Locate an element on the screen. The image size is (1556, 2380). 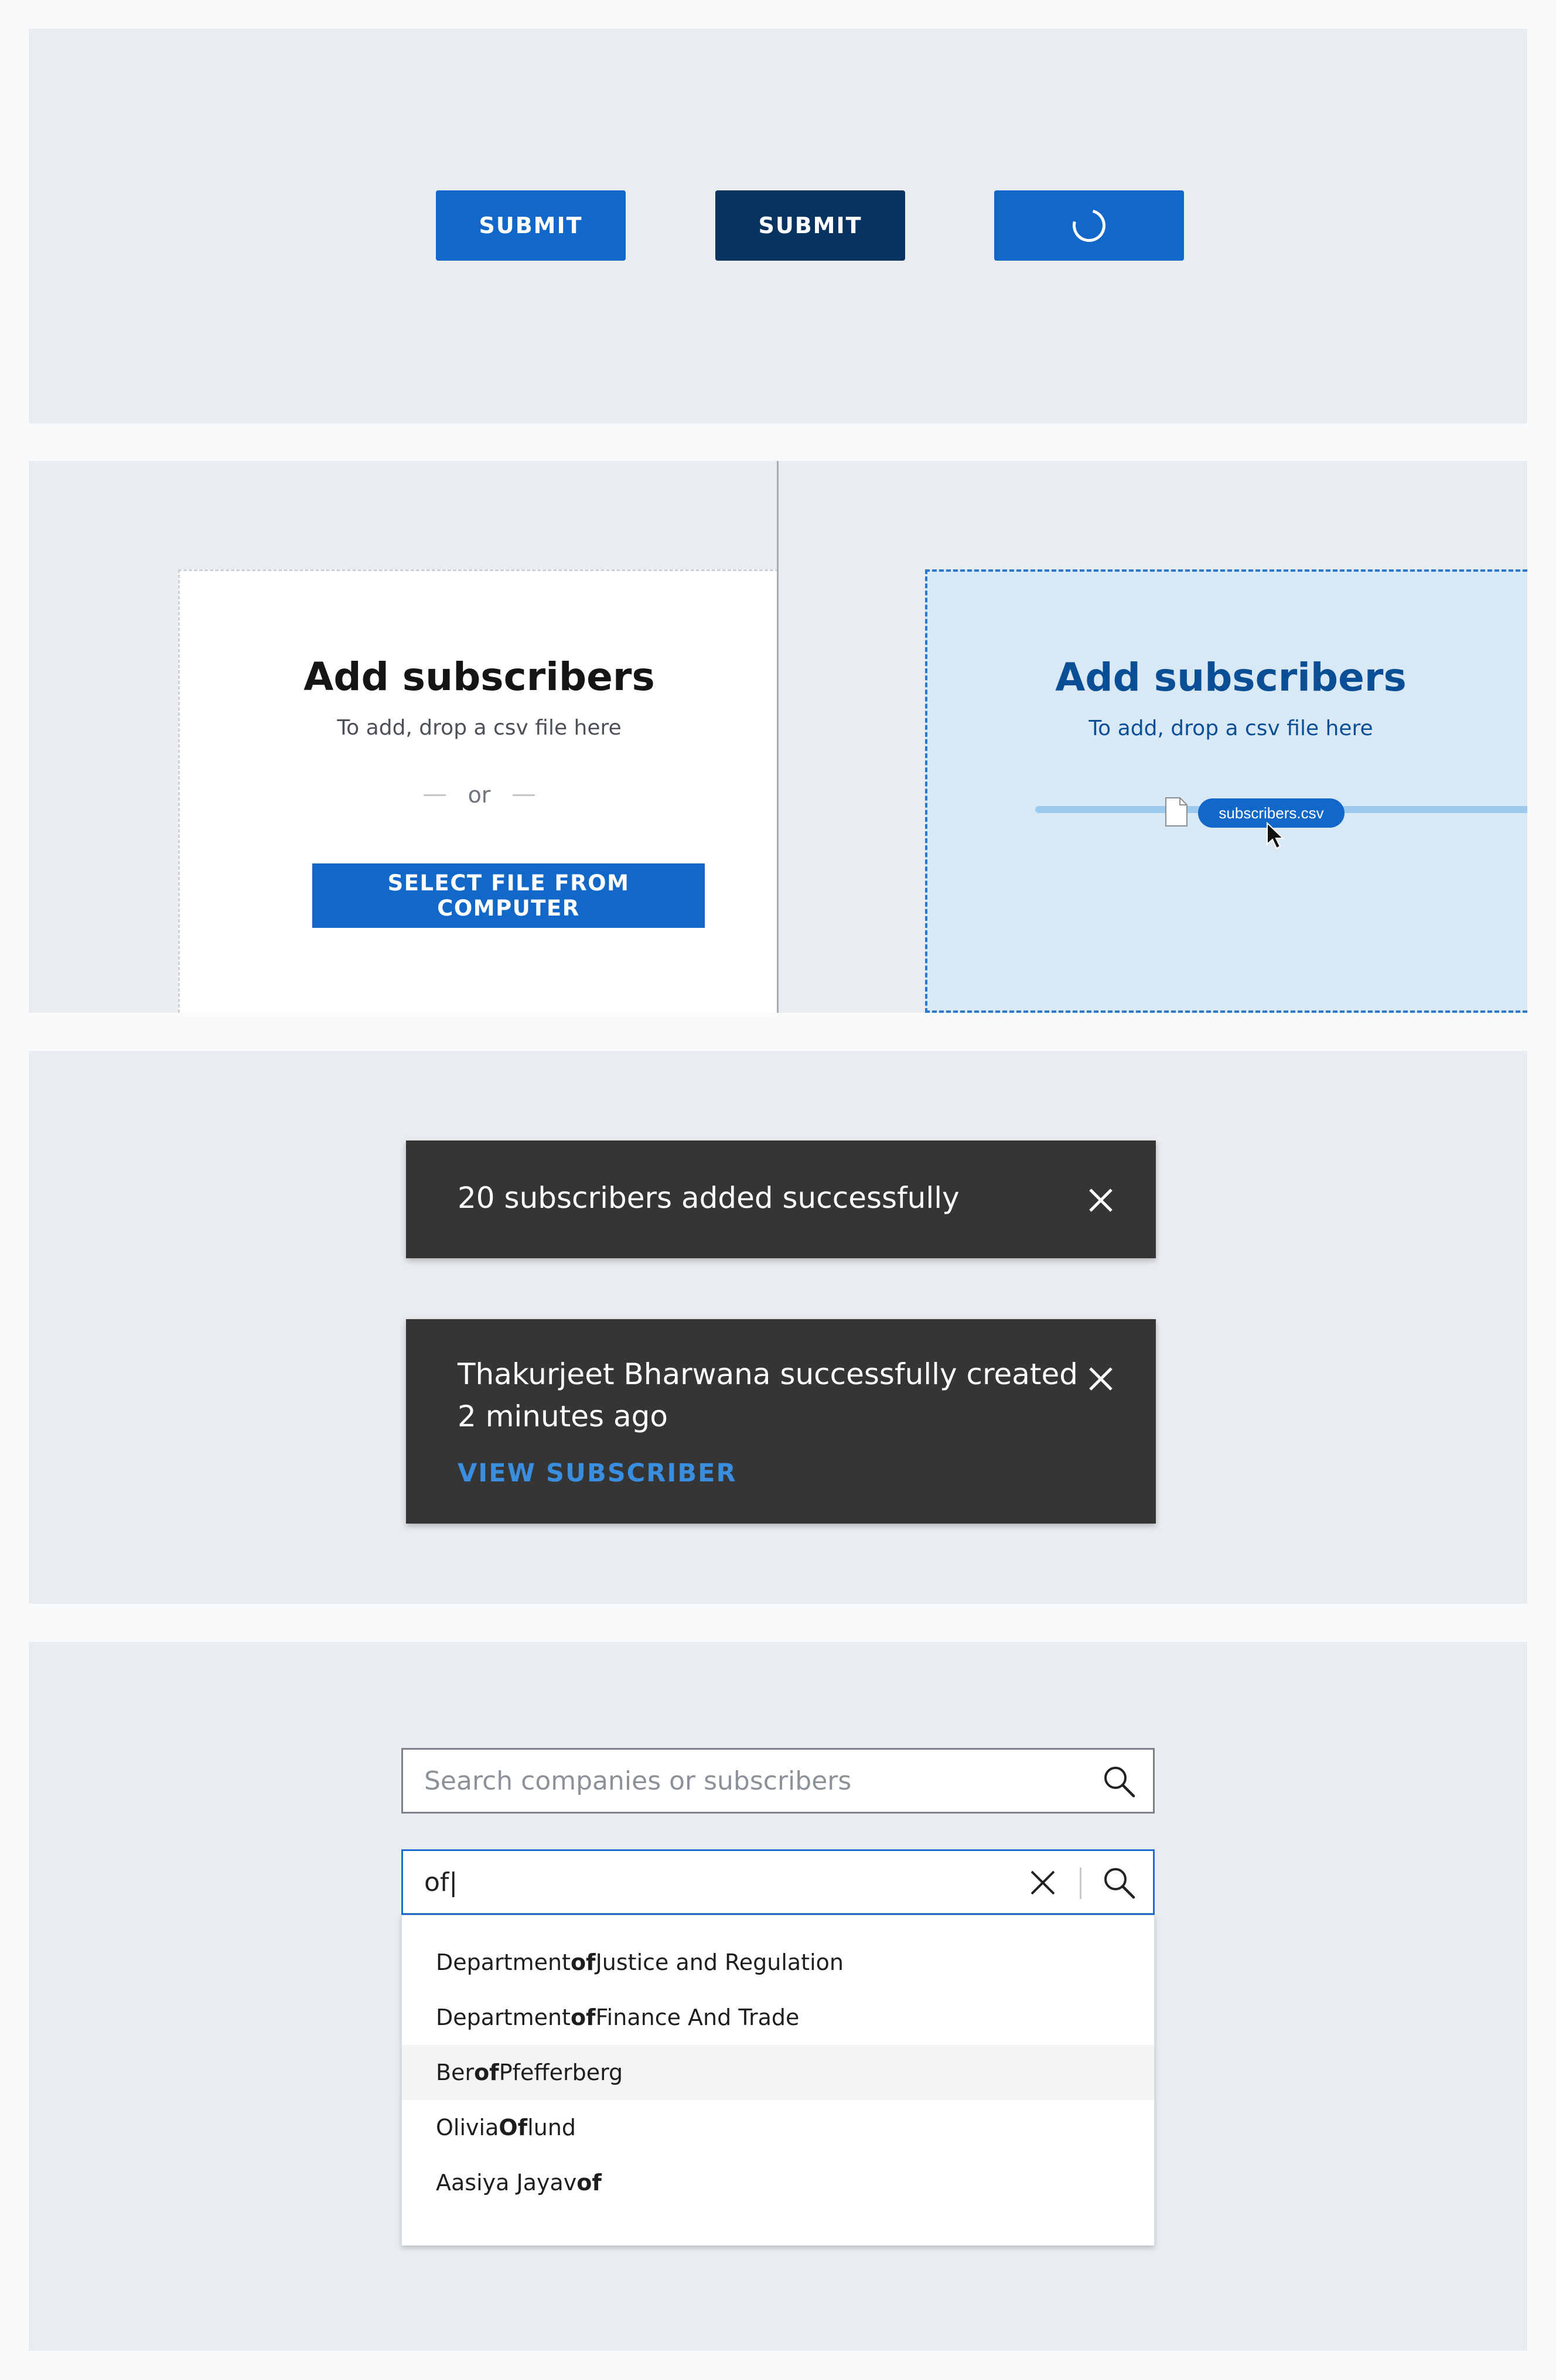
search-box-empty is located at coordinates (778, 1781).